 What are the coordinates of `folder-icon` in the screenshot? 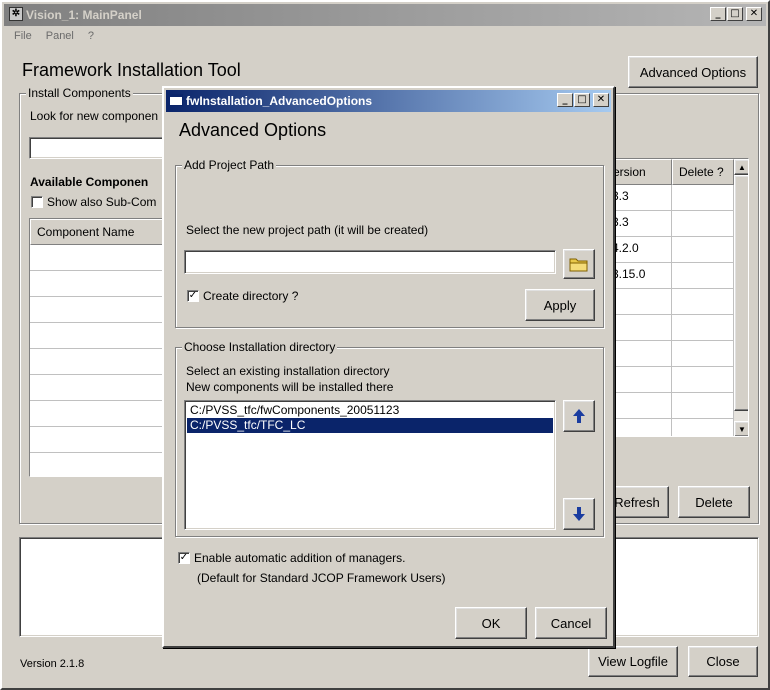 It's located at (578, 265).